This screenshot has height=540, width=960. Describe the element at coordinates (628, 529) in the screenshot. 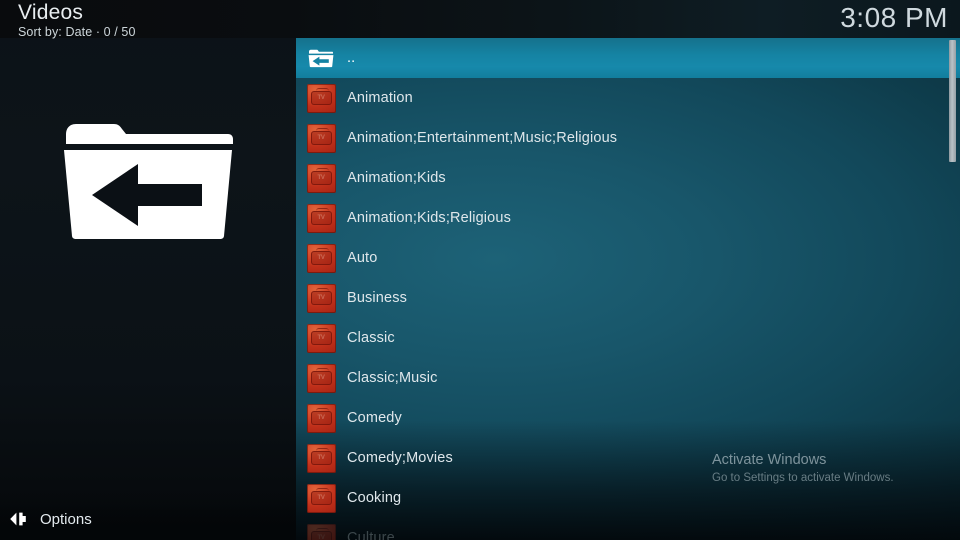

I see `list-item: TV Culture` at that location.